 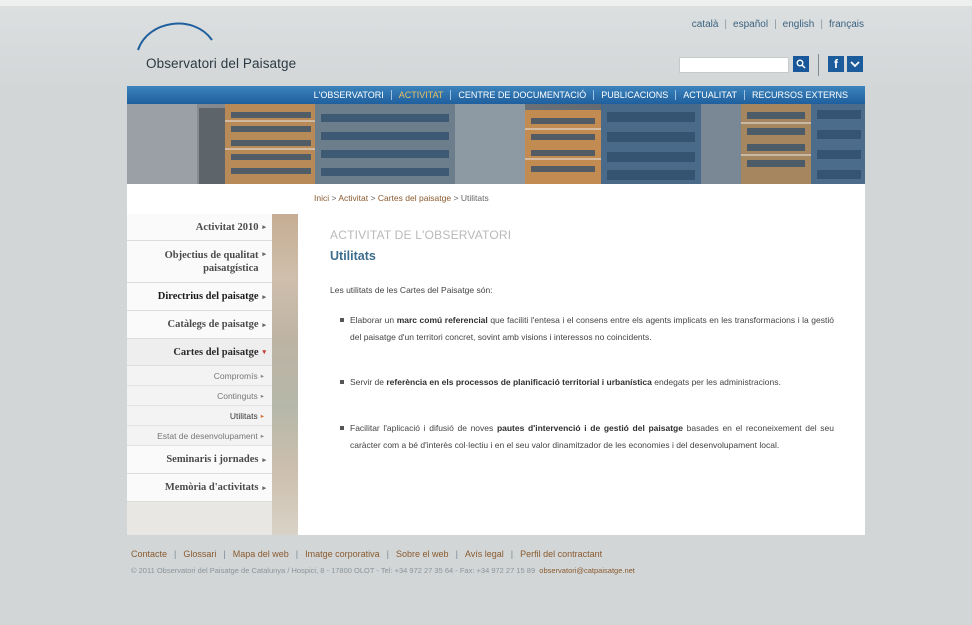 What do you see at coordinates (496, 144) in the screenshot?
I see `header-banner-image` at bounding box center [496, 144].